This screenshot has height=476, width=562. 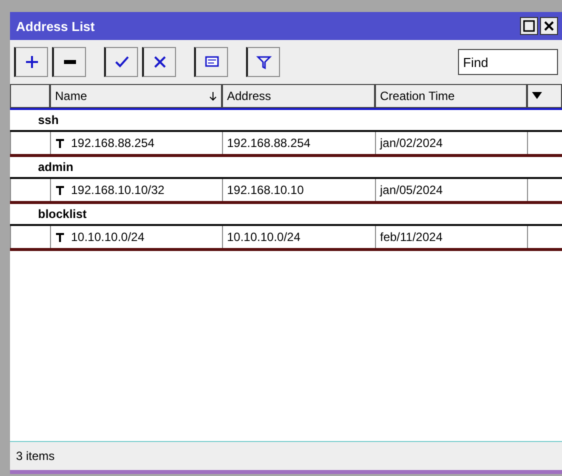 I want to click on enable-button, so click(x=121, y=62).